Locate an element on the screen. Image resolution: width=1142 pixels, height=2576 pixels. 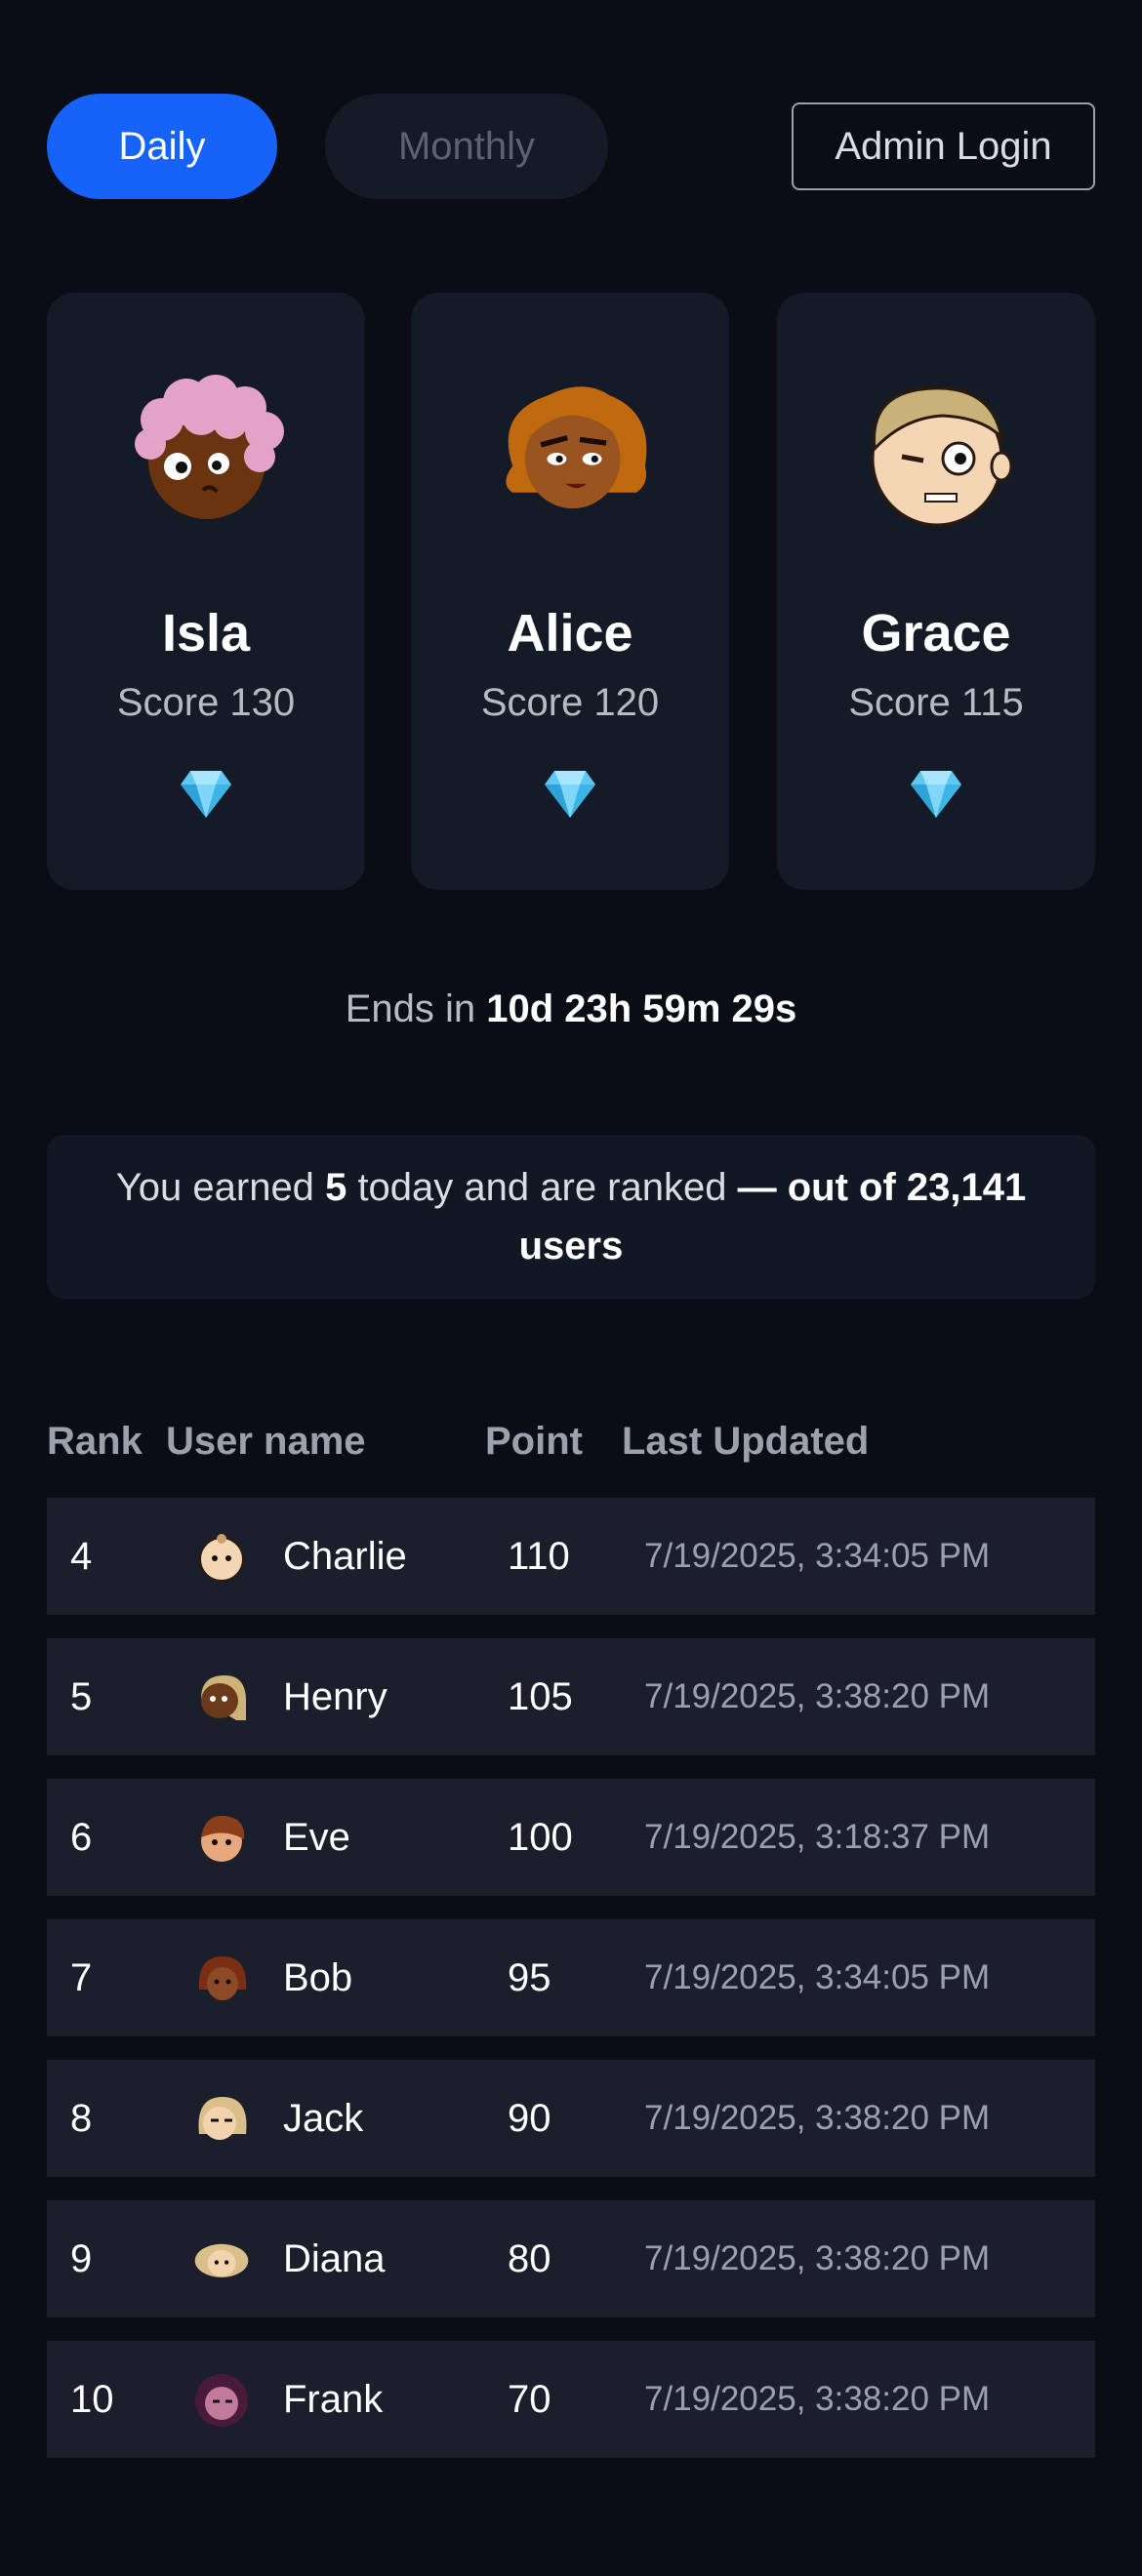
podium-card-second: Alice Score 120 is located at coordinates (570, 591).